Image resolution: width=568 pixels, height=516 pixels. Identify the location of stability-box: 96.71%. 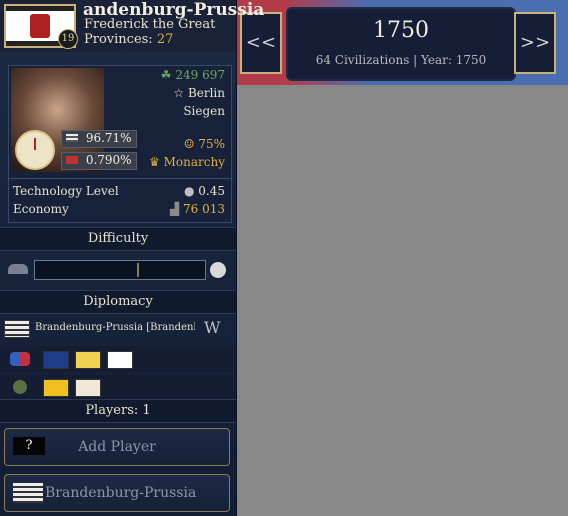
(99, 139).